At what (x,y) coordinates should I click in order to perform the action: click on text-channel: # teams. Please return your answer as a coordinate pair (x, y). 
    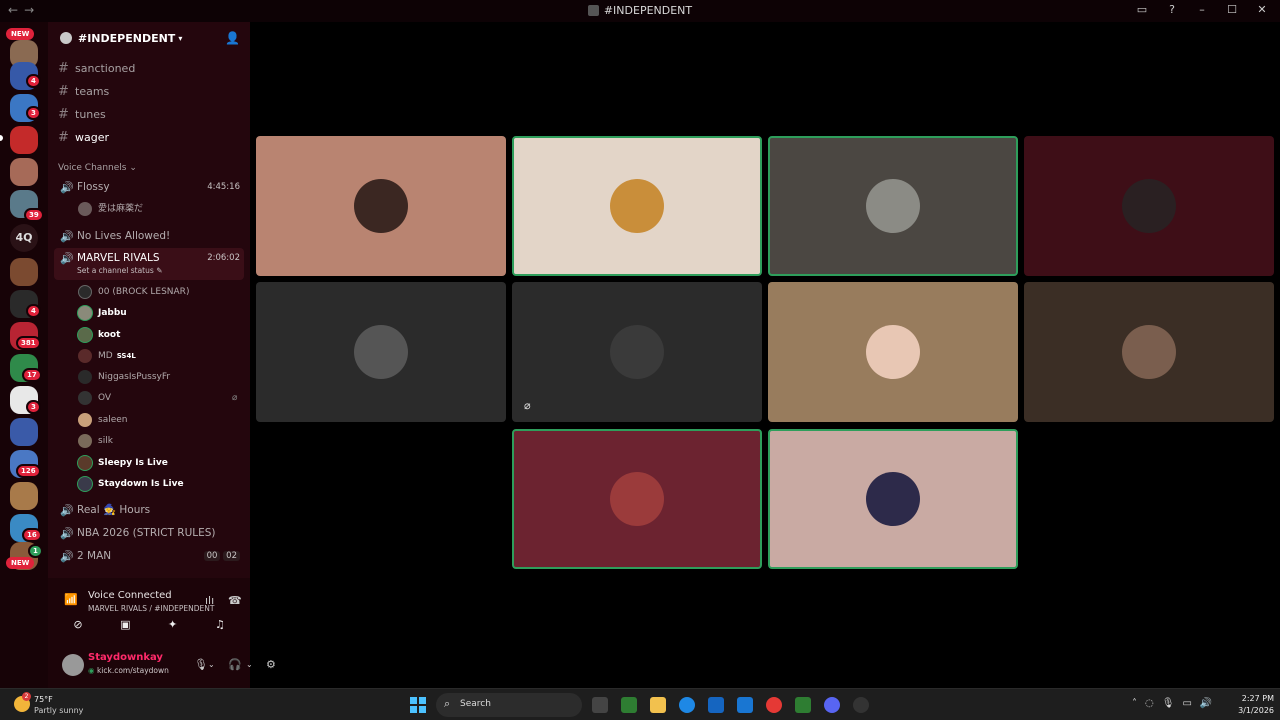
    Looking at the image, I should click on (83, 92).